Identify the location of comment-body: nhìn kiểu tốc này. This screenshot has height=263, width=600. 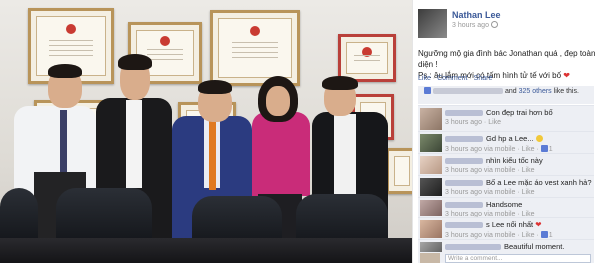
(494, 160).